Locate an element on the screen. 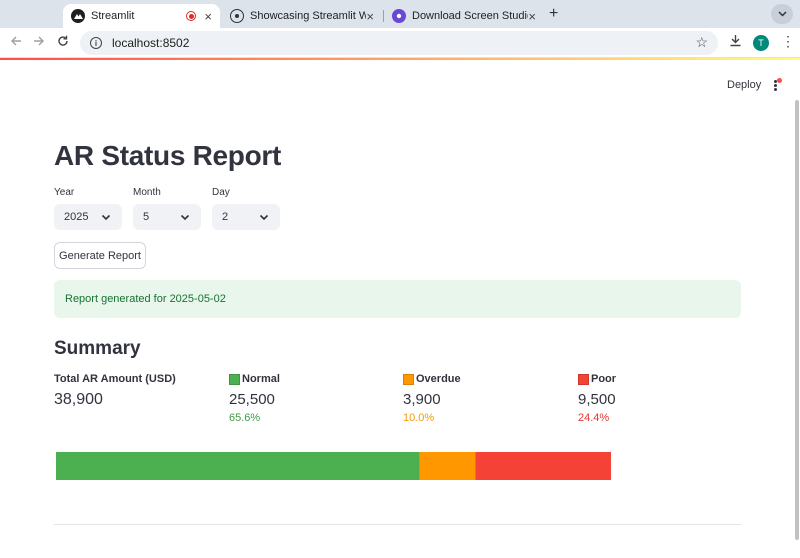  metric-value: 38,900 is located at coordinates (78, 399).